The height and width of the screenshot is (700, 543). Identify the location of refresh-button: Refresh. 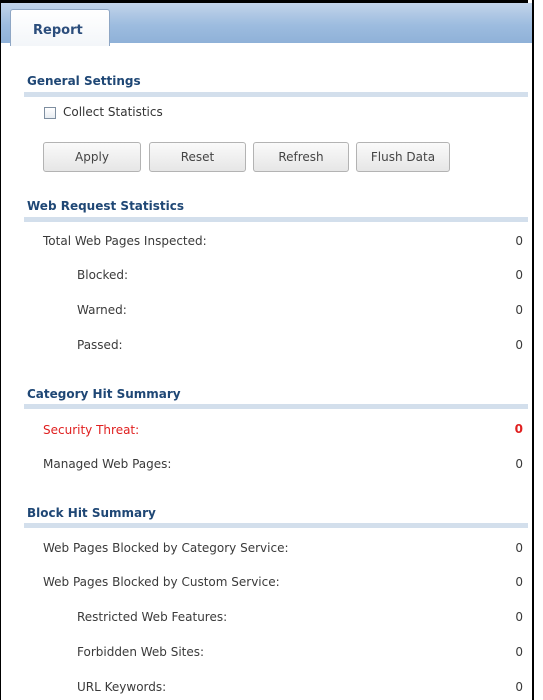
(301, 157).